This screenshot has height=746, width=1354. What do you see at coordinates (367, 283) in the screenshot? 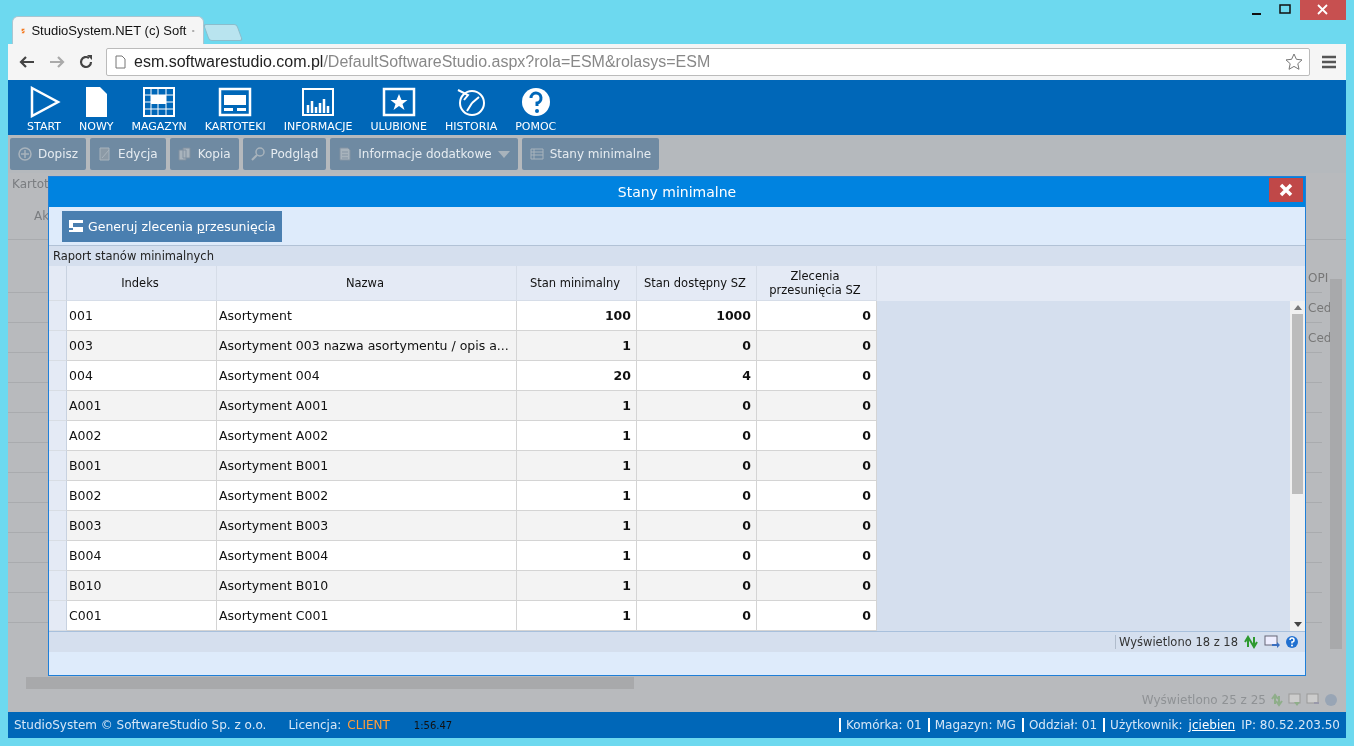
I see `column-header: Nazwa` at bounding box center [367, 283].